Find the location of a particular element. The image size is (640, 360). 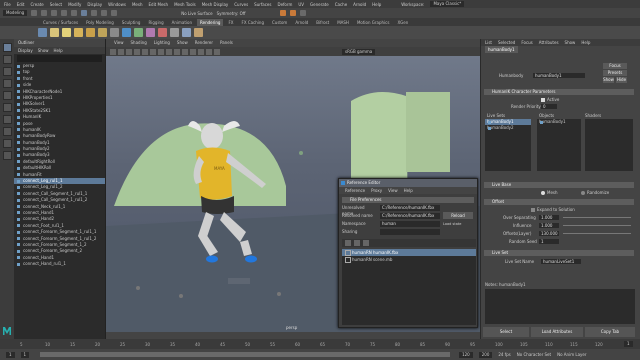

hide-button: Hide is located at coordinates (621, 80).